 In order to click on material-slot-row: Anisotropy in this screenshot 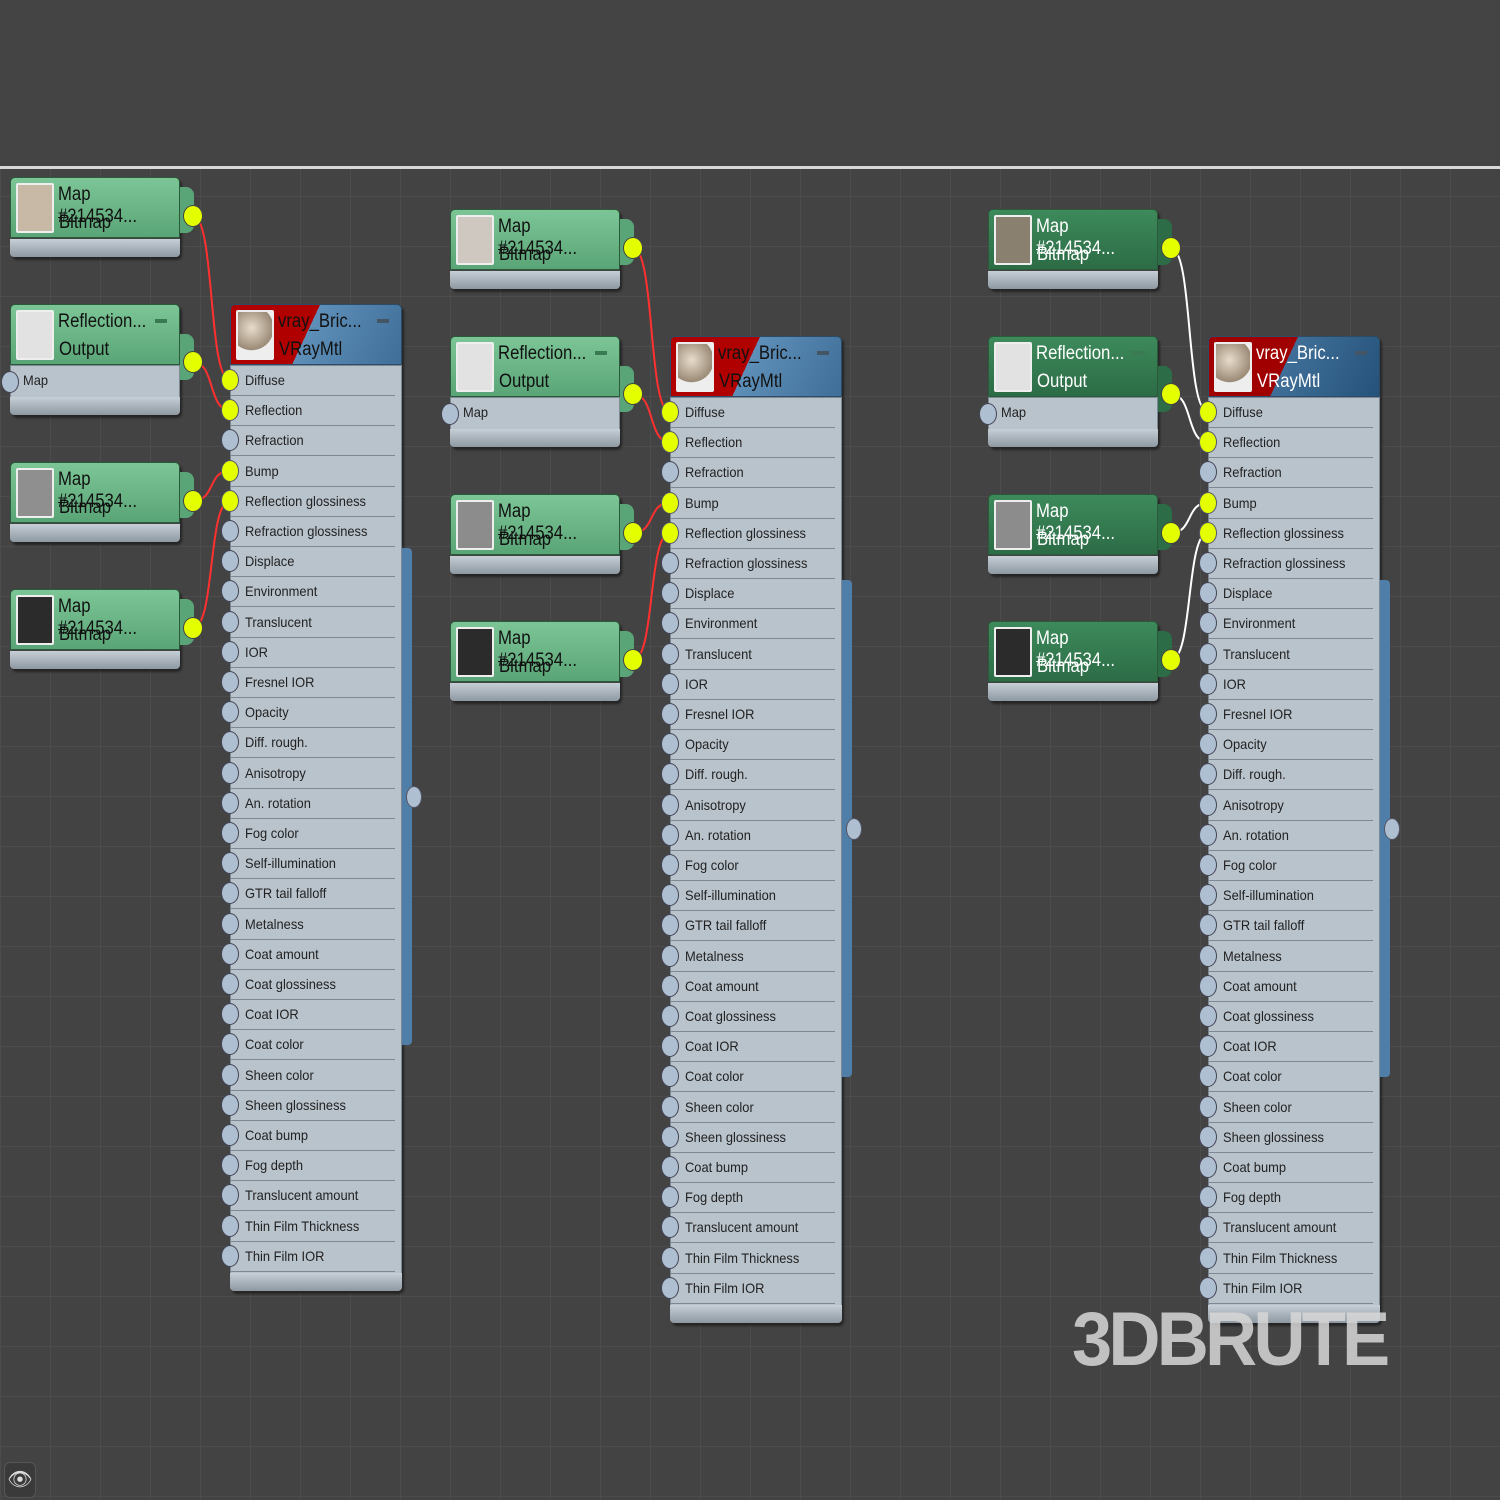, I will do `click(313, 774)`.